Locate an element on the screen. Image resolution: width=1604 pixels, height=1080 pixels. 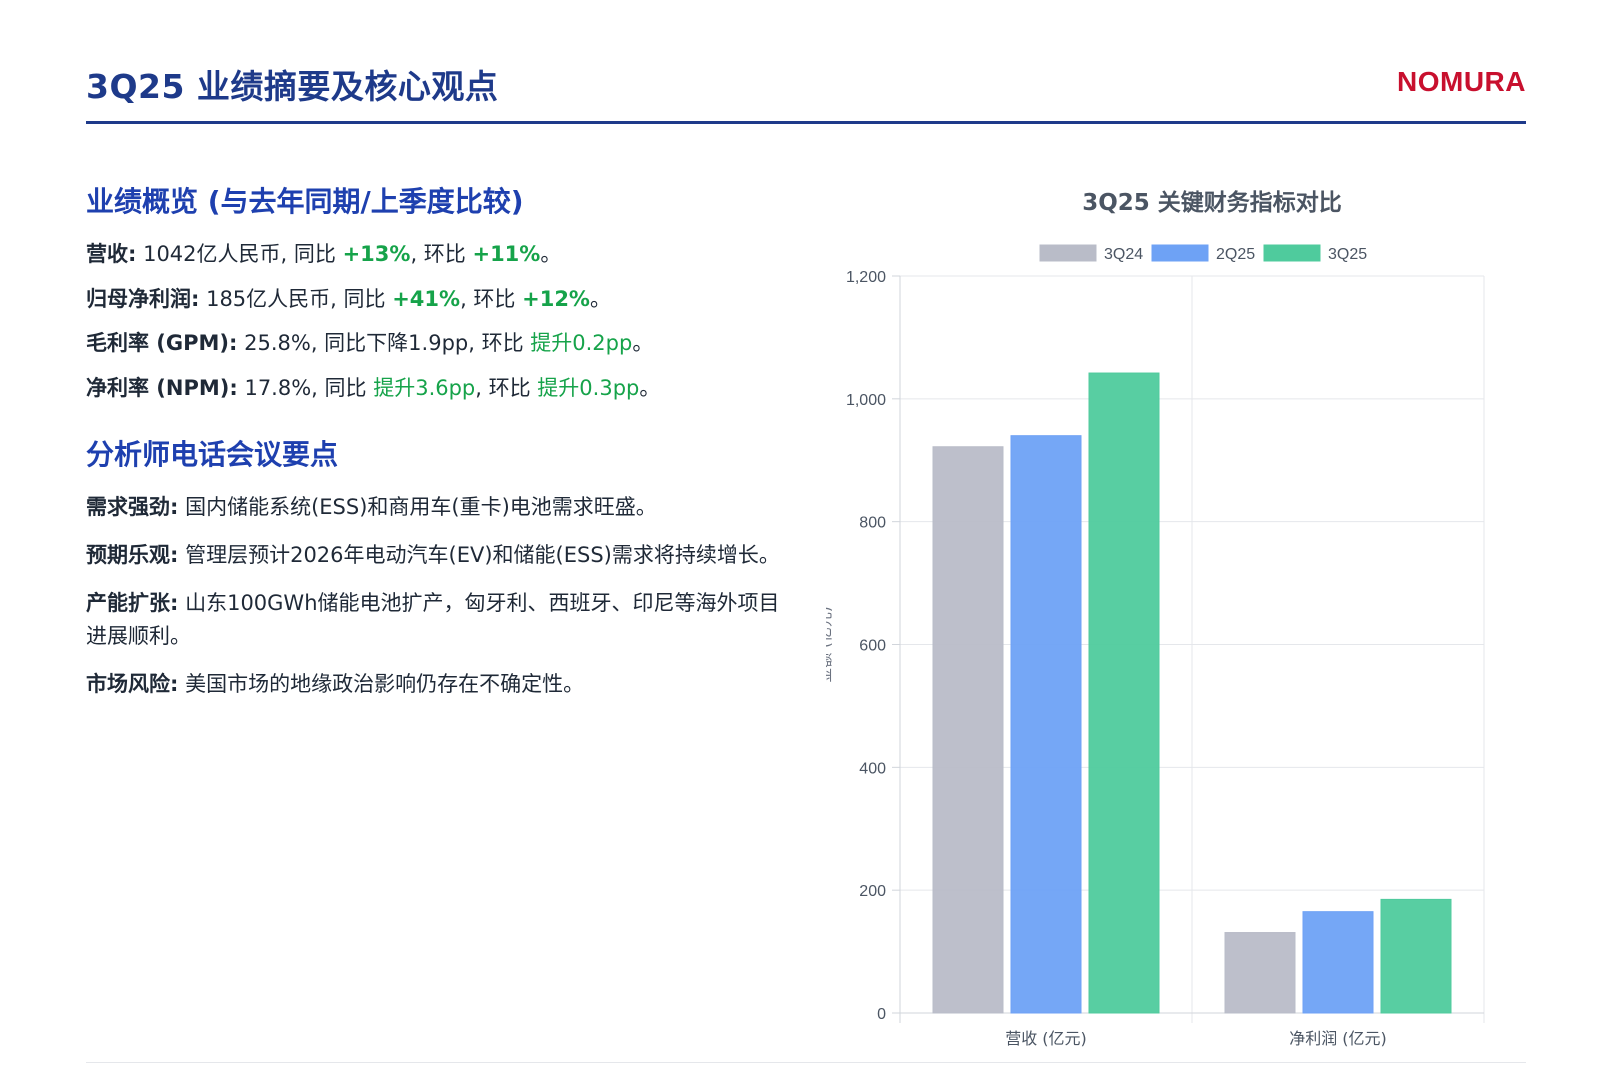
call-point-text: 美国市场的地缘政治影响仍存在不确定性。 is located at coordinates (381, 683).